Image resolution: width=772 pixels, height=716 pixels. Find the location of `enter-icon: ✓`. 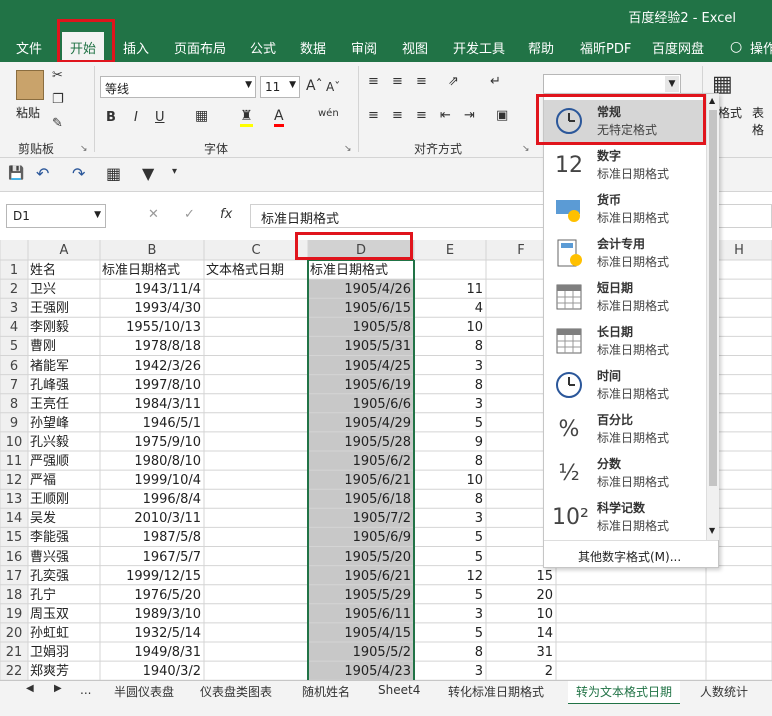

enter-icon: ✓ is located at coordinates (189, 214).